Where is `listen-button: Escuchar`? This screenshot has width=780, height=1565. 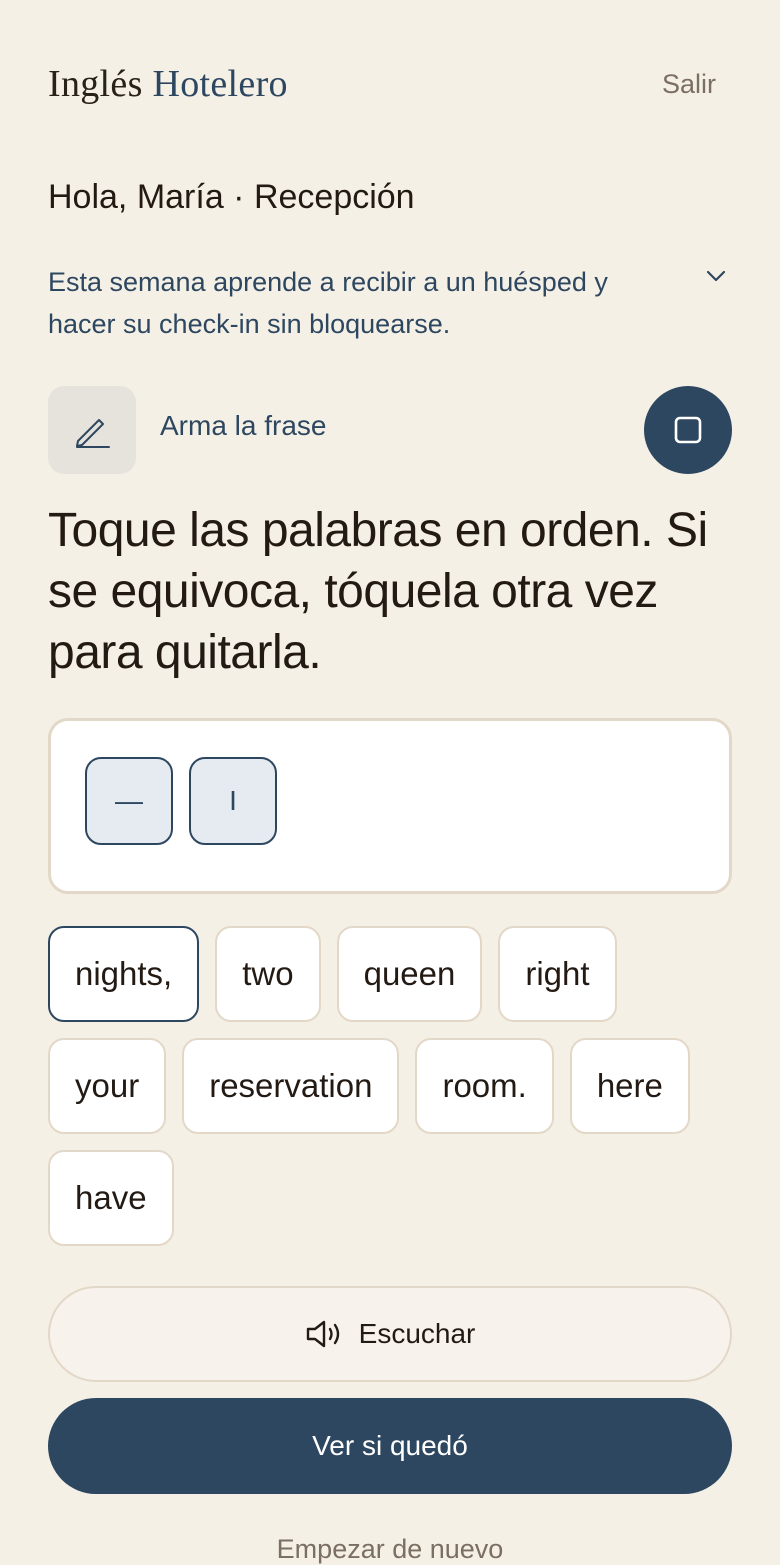
listen-button: Escuchar is located at coordinates (390, 1334).